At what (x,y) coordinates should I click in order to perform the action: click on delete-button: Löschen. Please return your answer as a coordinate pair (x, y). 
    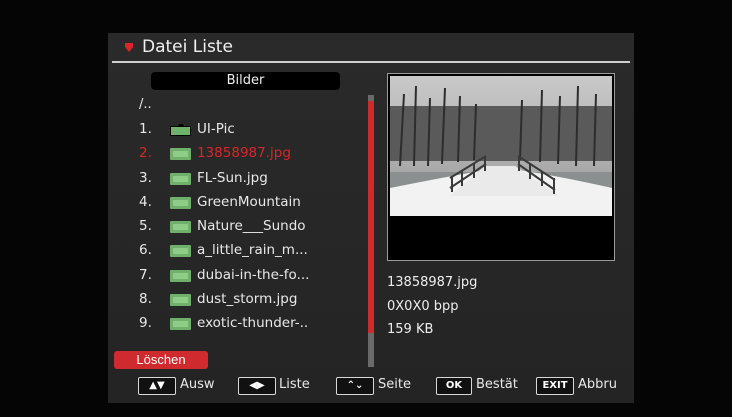
    Looking at the image, I should click on (161, 360).